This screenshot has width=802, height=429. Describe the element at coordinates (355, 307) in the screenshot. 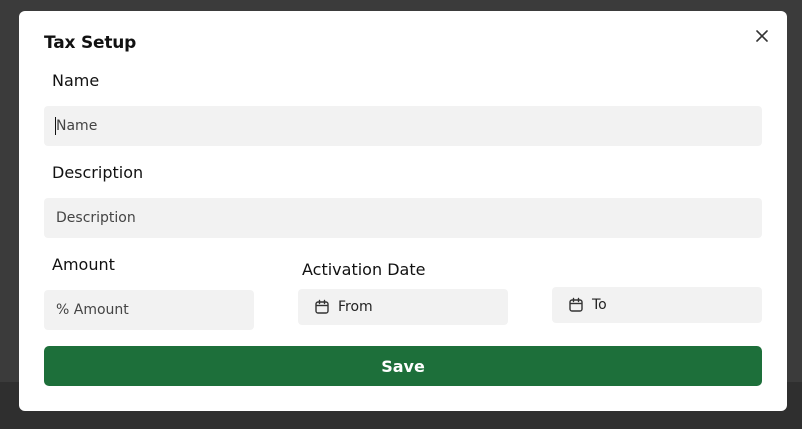

I see `date-from-text: From` at that location.